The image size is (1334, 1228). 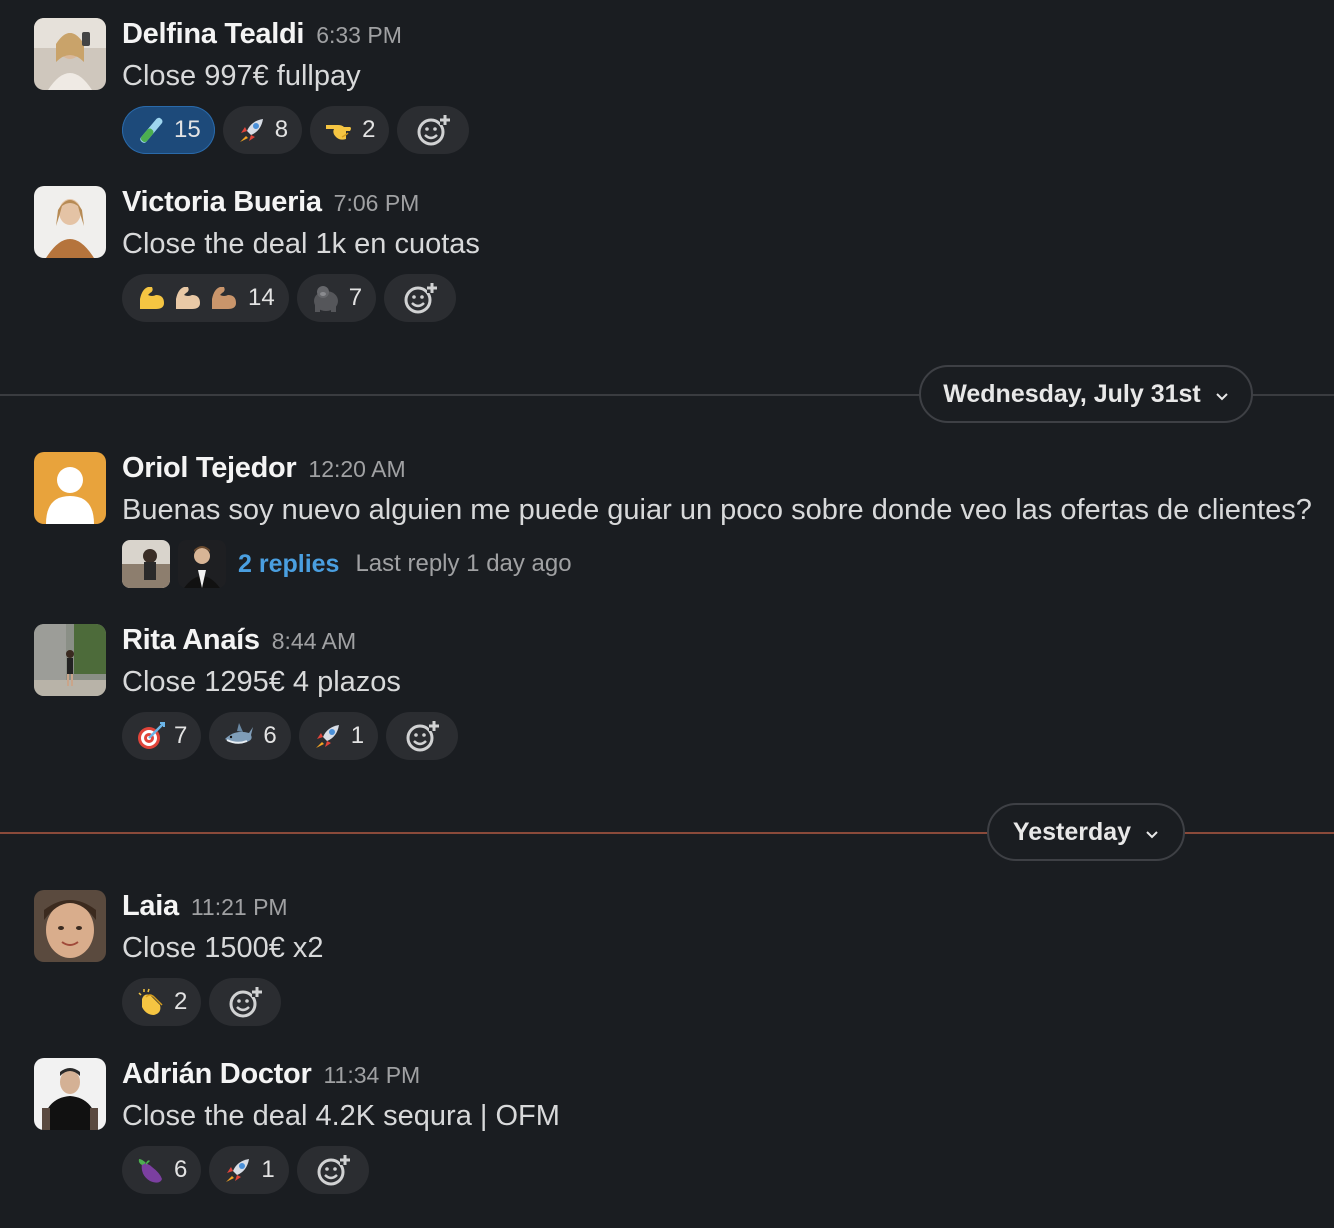 I want to click on reaction-bar: 6 1, so click(x=245, y=1170).